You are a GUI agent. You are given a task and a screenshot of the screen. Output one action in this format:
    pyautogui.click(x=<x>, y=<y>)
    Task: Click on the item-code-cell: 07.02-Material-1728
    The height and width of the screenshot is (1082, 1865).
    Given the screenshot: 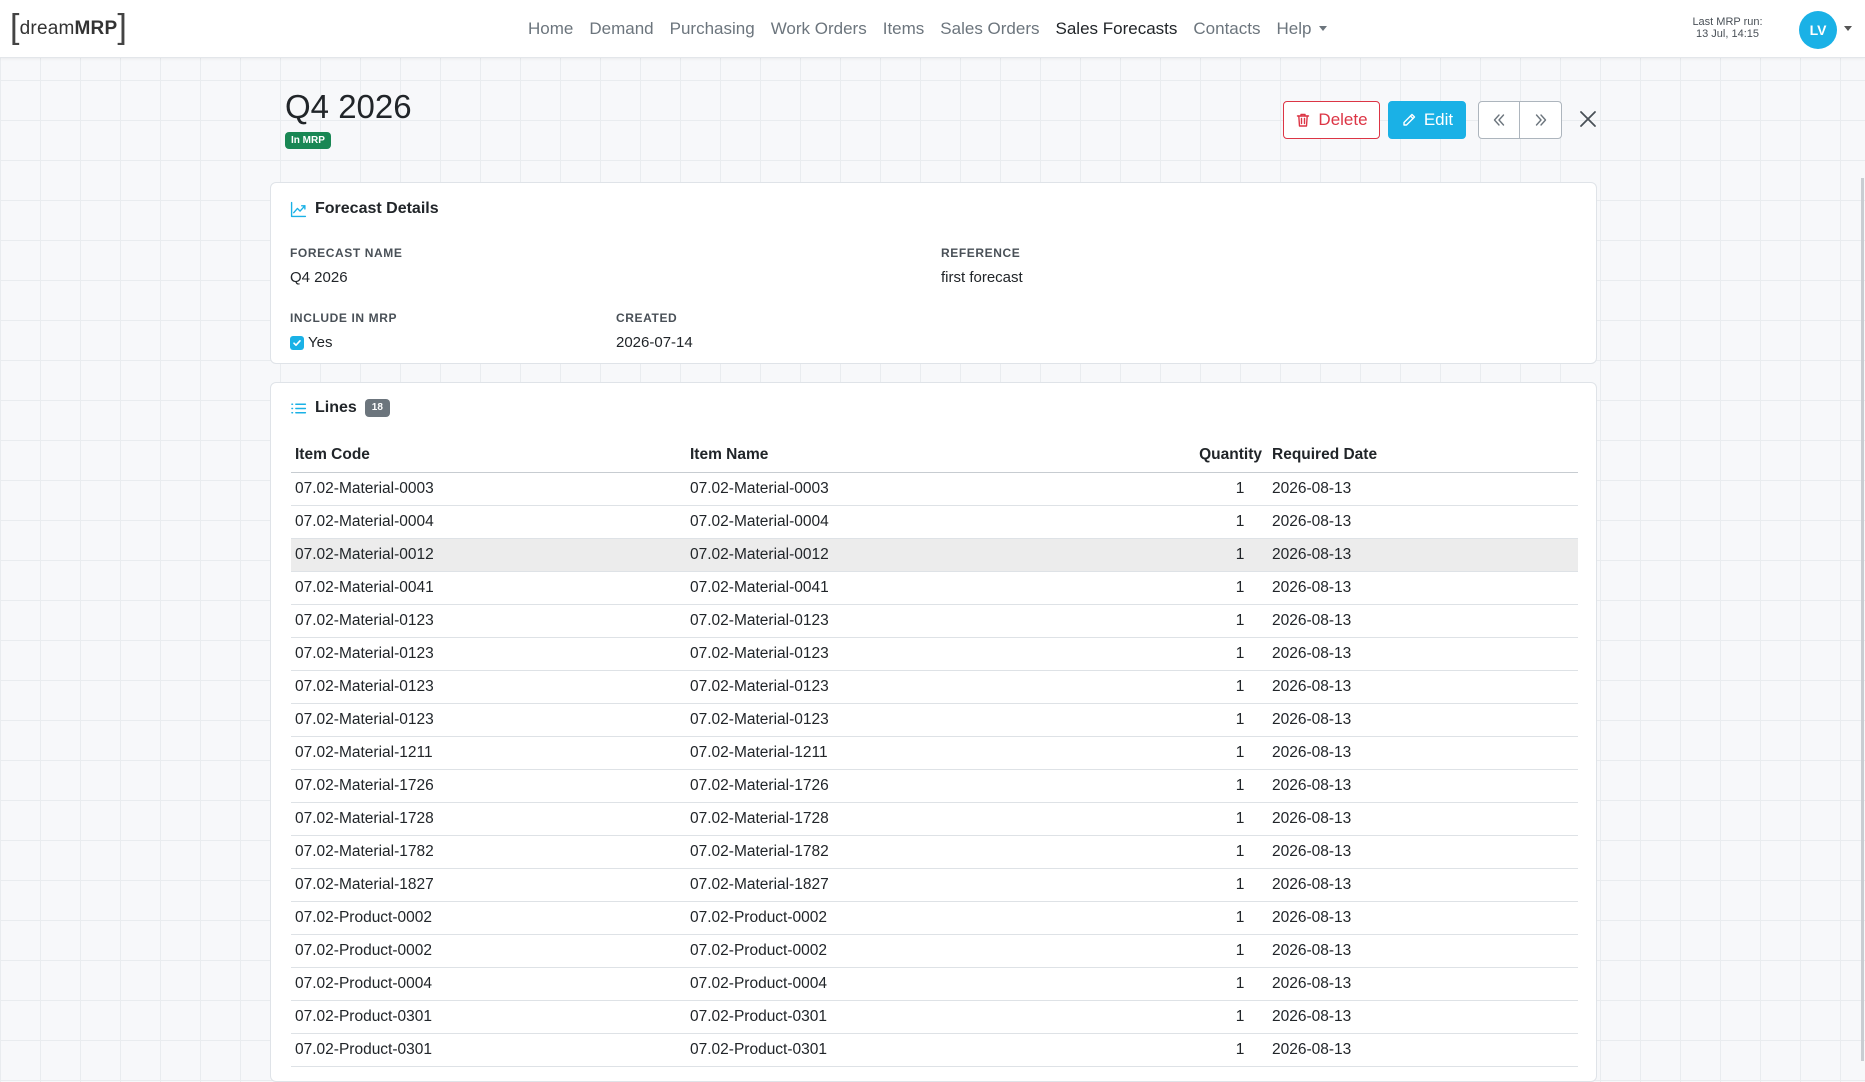 What is the action you would take?
    pyautogui.click(x=488, y=819)
    